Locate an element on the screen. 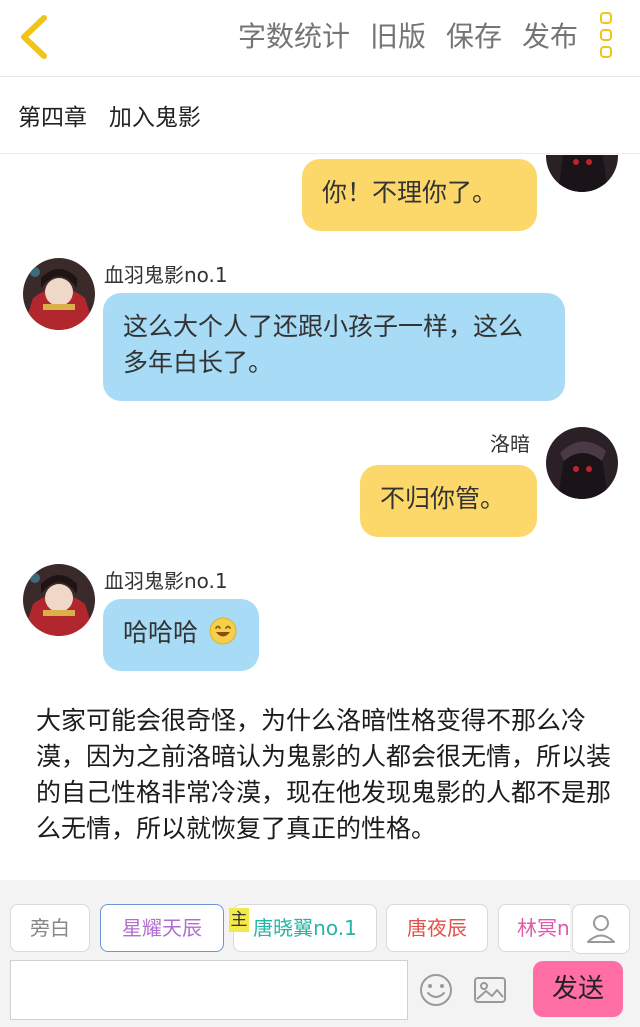 The width and height of the screenshot is (640, 1027). role-label: 唐晓翼no.1 is located at coordinates (305, 928).